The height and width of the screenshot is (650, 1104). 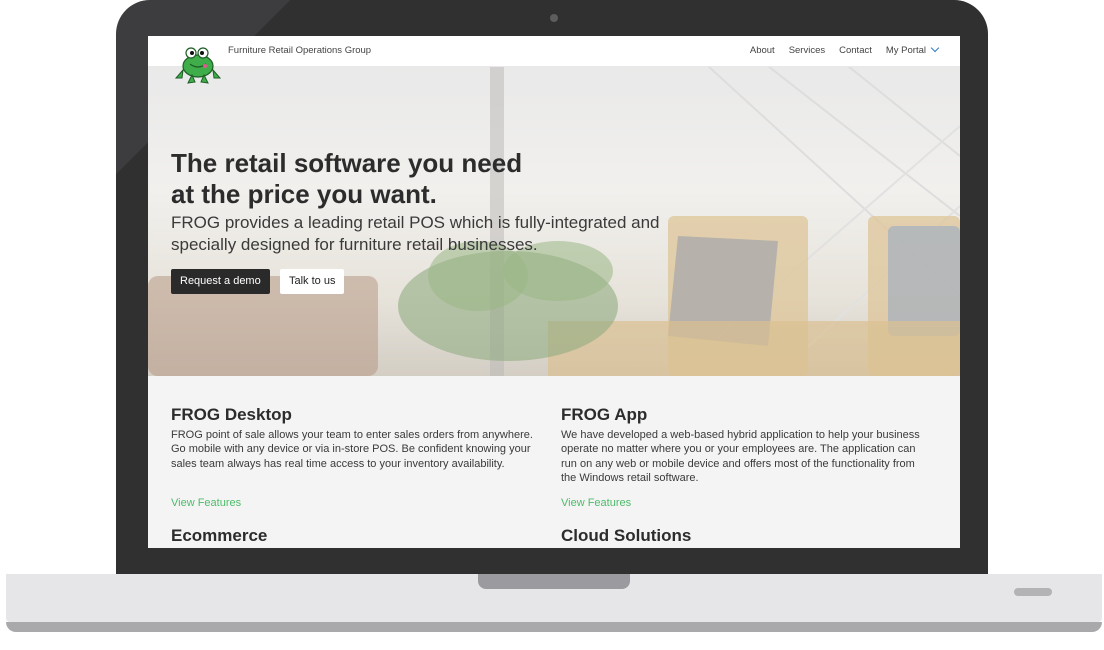 What do you see at coordinates (905, 50) in the screenshot?
I see `my-portal-label: My Portal` at bounding box center [905, 50].